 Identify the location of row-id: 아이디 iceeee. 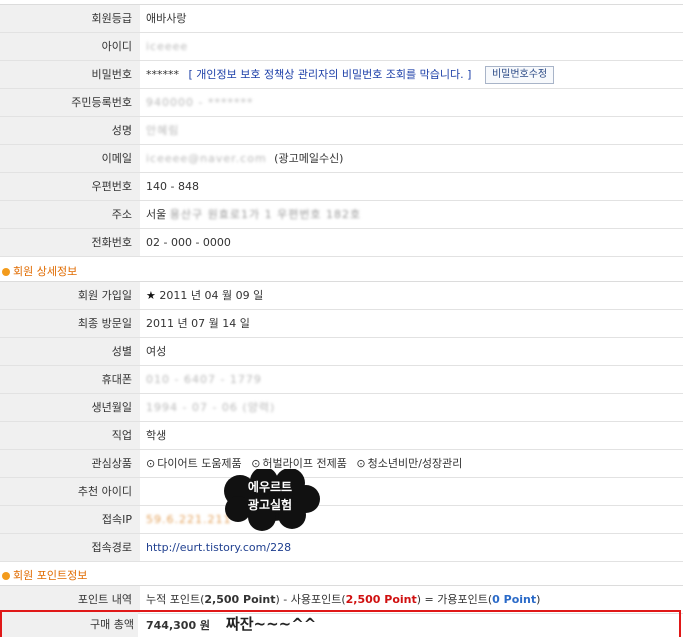
(341, 47).